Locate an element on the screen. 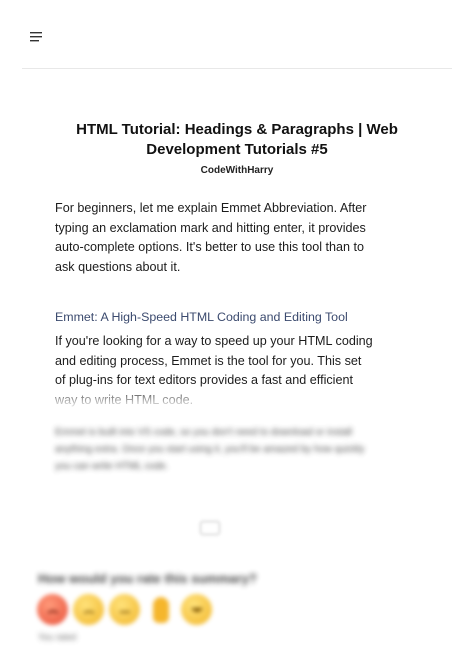  ok-hand-shape is located at coordinates (160, 609).